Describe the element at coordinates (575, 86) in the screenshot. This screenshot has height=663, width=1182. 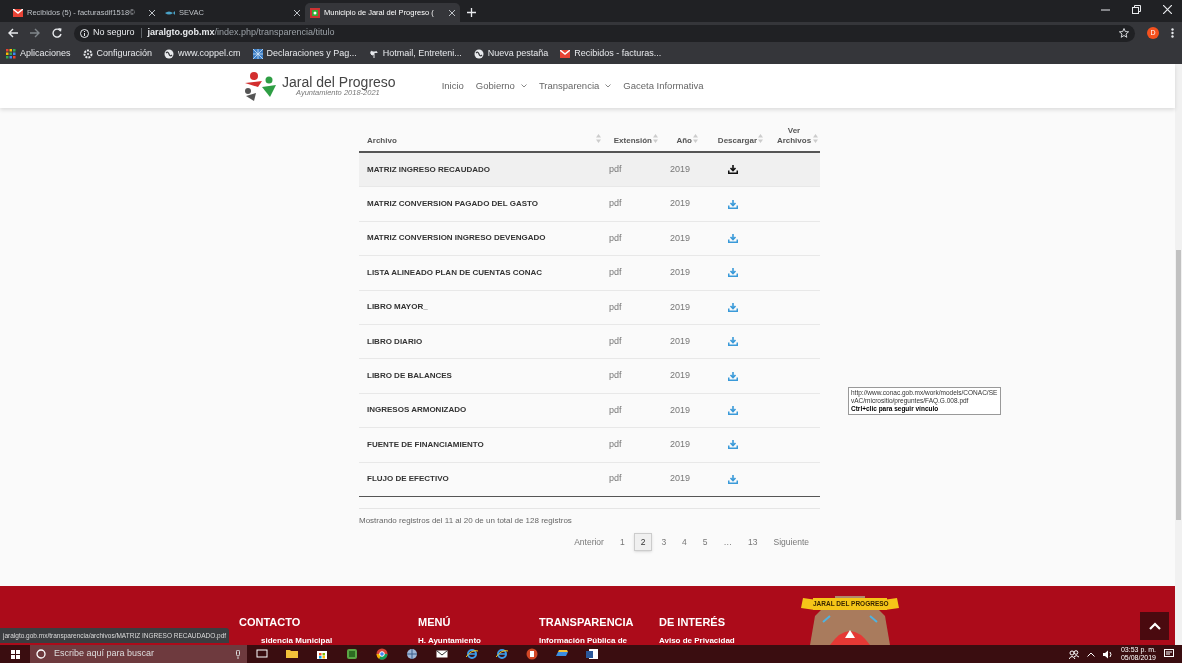
I see `nav-link: Transparencia` at that location.